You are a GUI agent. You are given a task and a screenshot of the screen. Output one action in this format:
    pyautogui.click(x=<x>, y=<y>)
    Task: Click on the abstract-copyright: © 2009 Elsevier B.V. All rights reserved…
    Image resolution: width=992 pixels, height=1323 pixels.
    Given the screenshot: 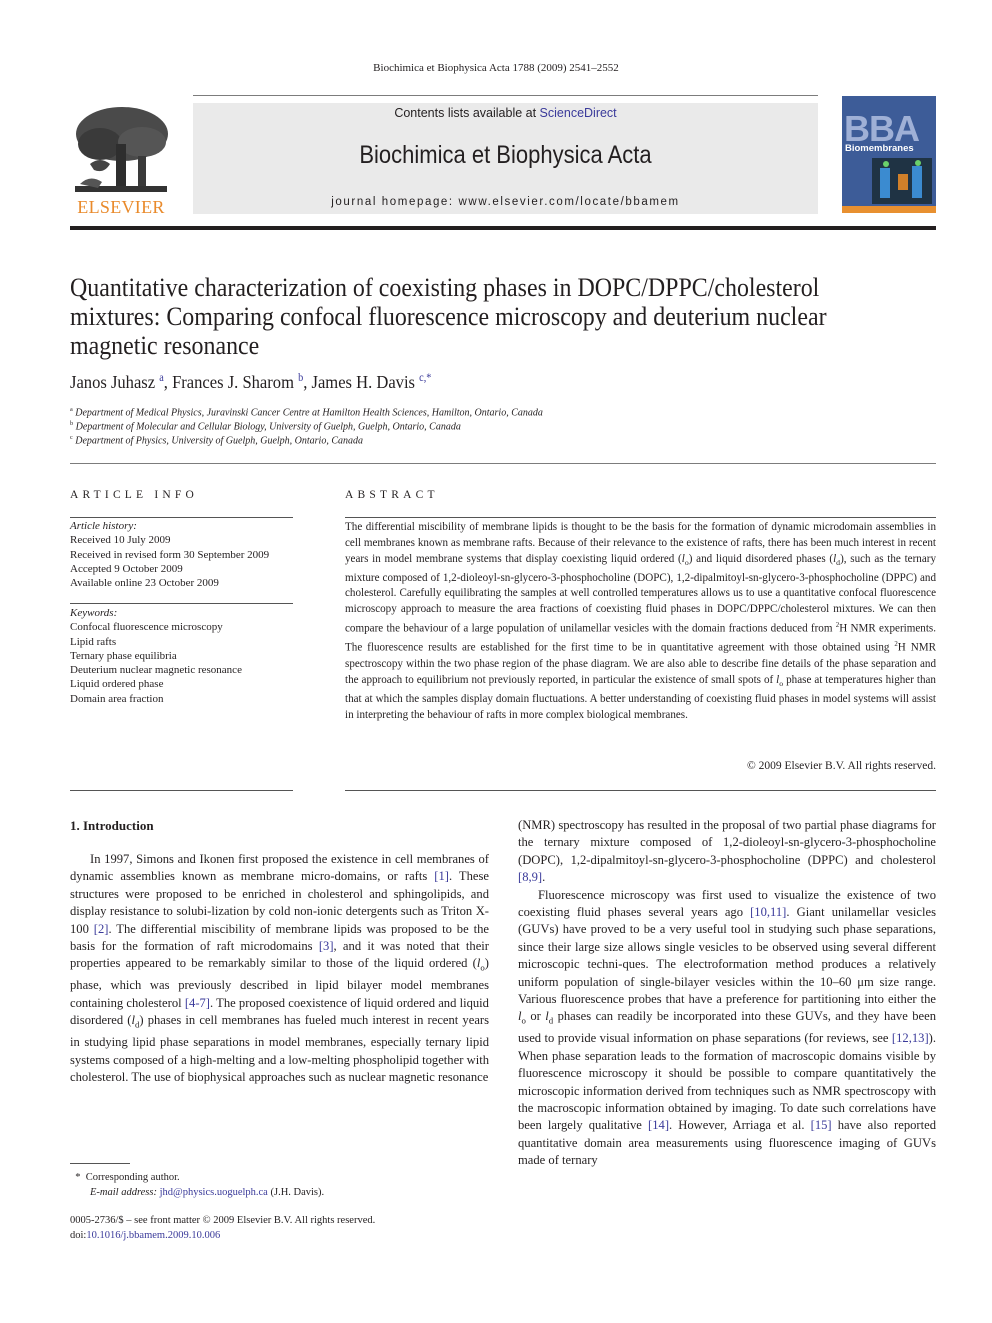 What is the action you would take?
    pyautogui.click(x=841, y=766)
    